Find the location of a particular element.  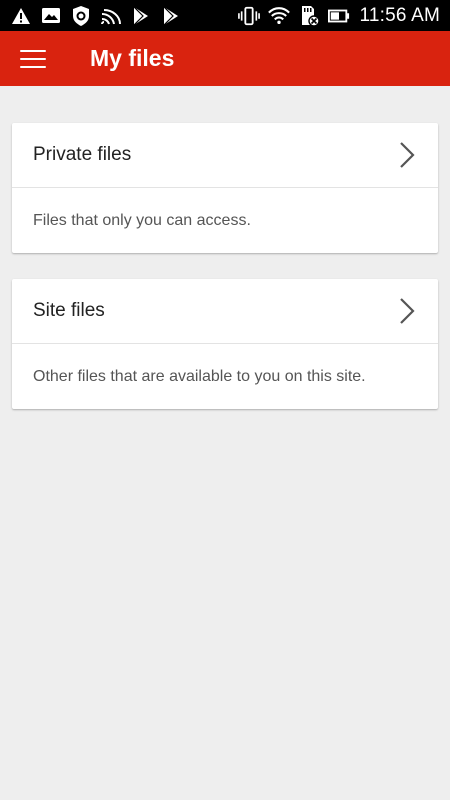

battery-icon is located at coordinates (338, 16).